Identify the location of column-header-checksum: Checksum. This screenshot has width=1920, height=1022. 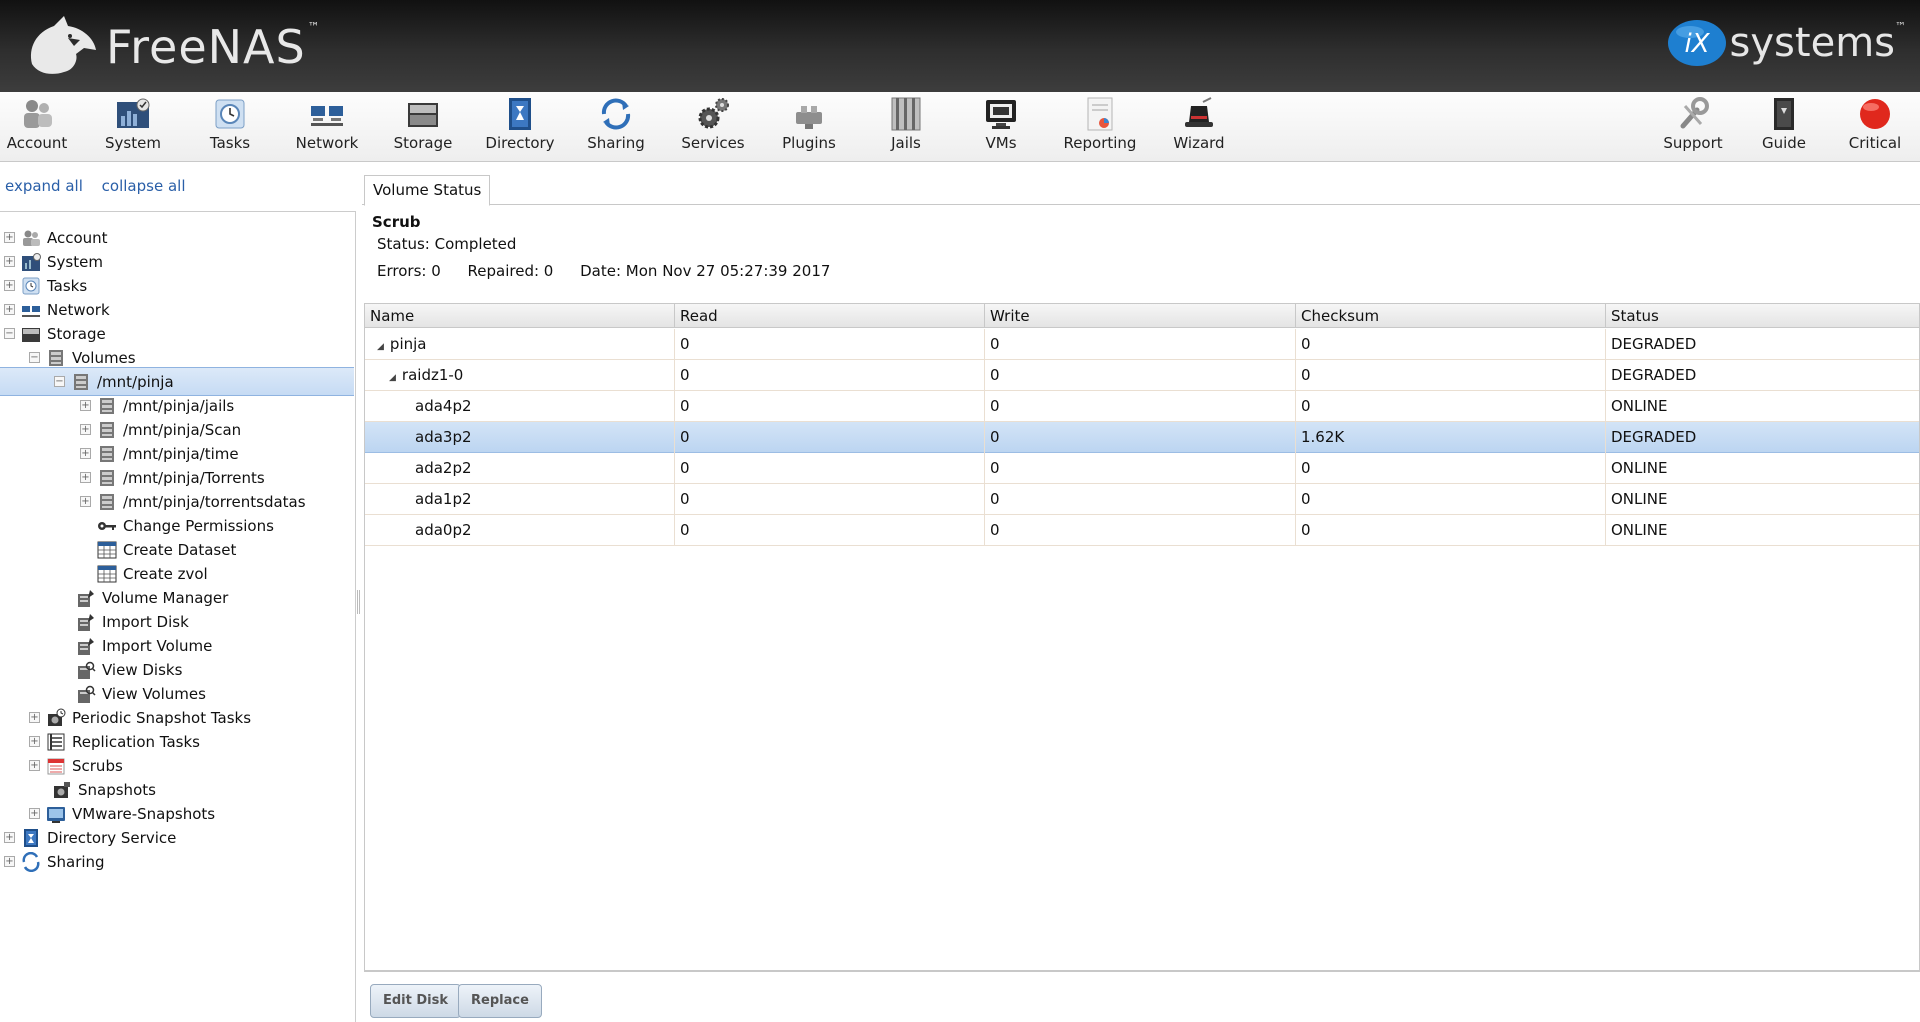
(1451, 316).